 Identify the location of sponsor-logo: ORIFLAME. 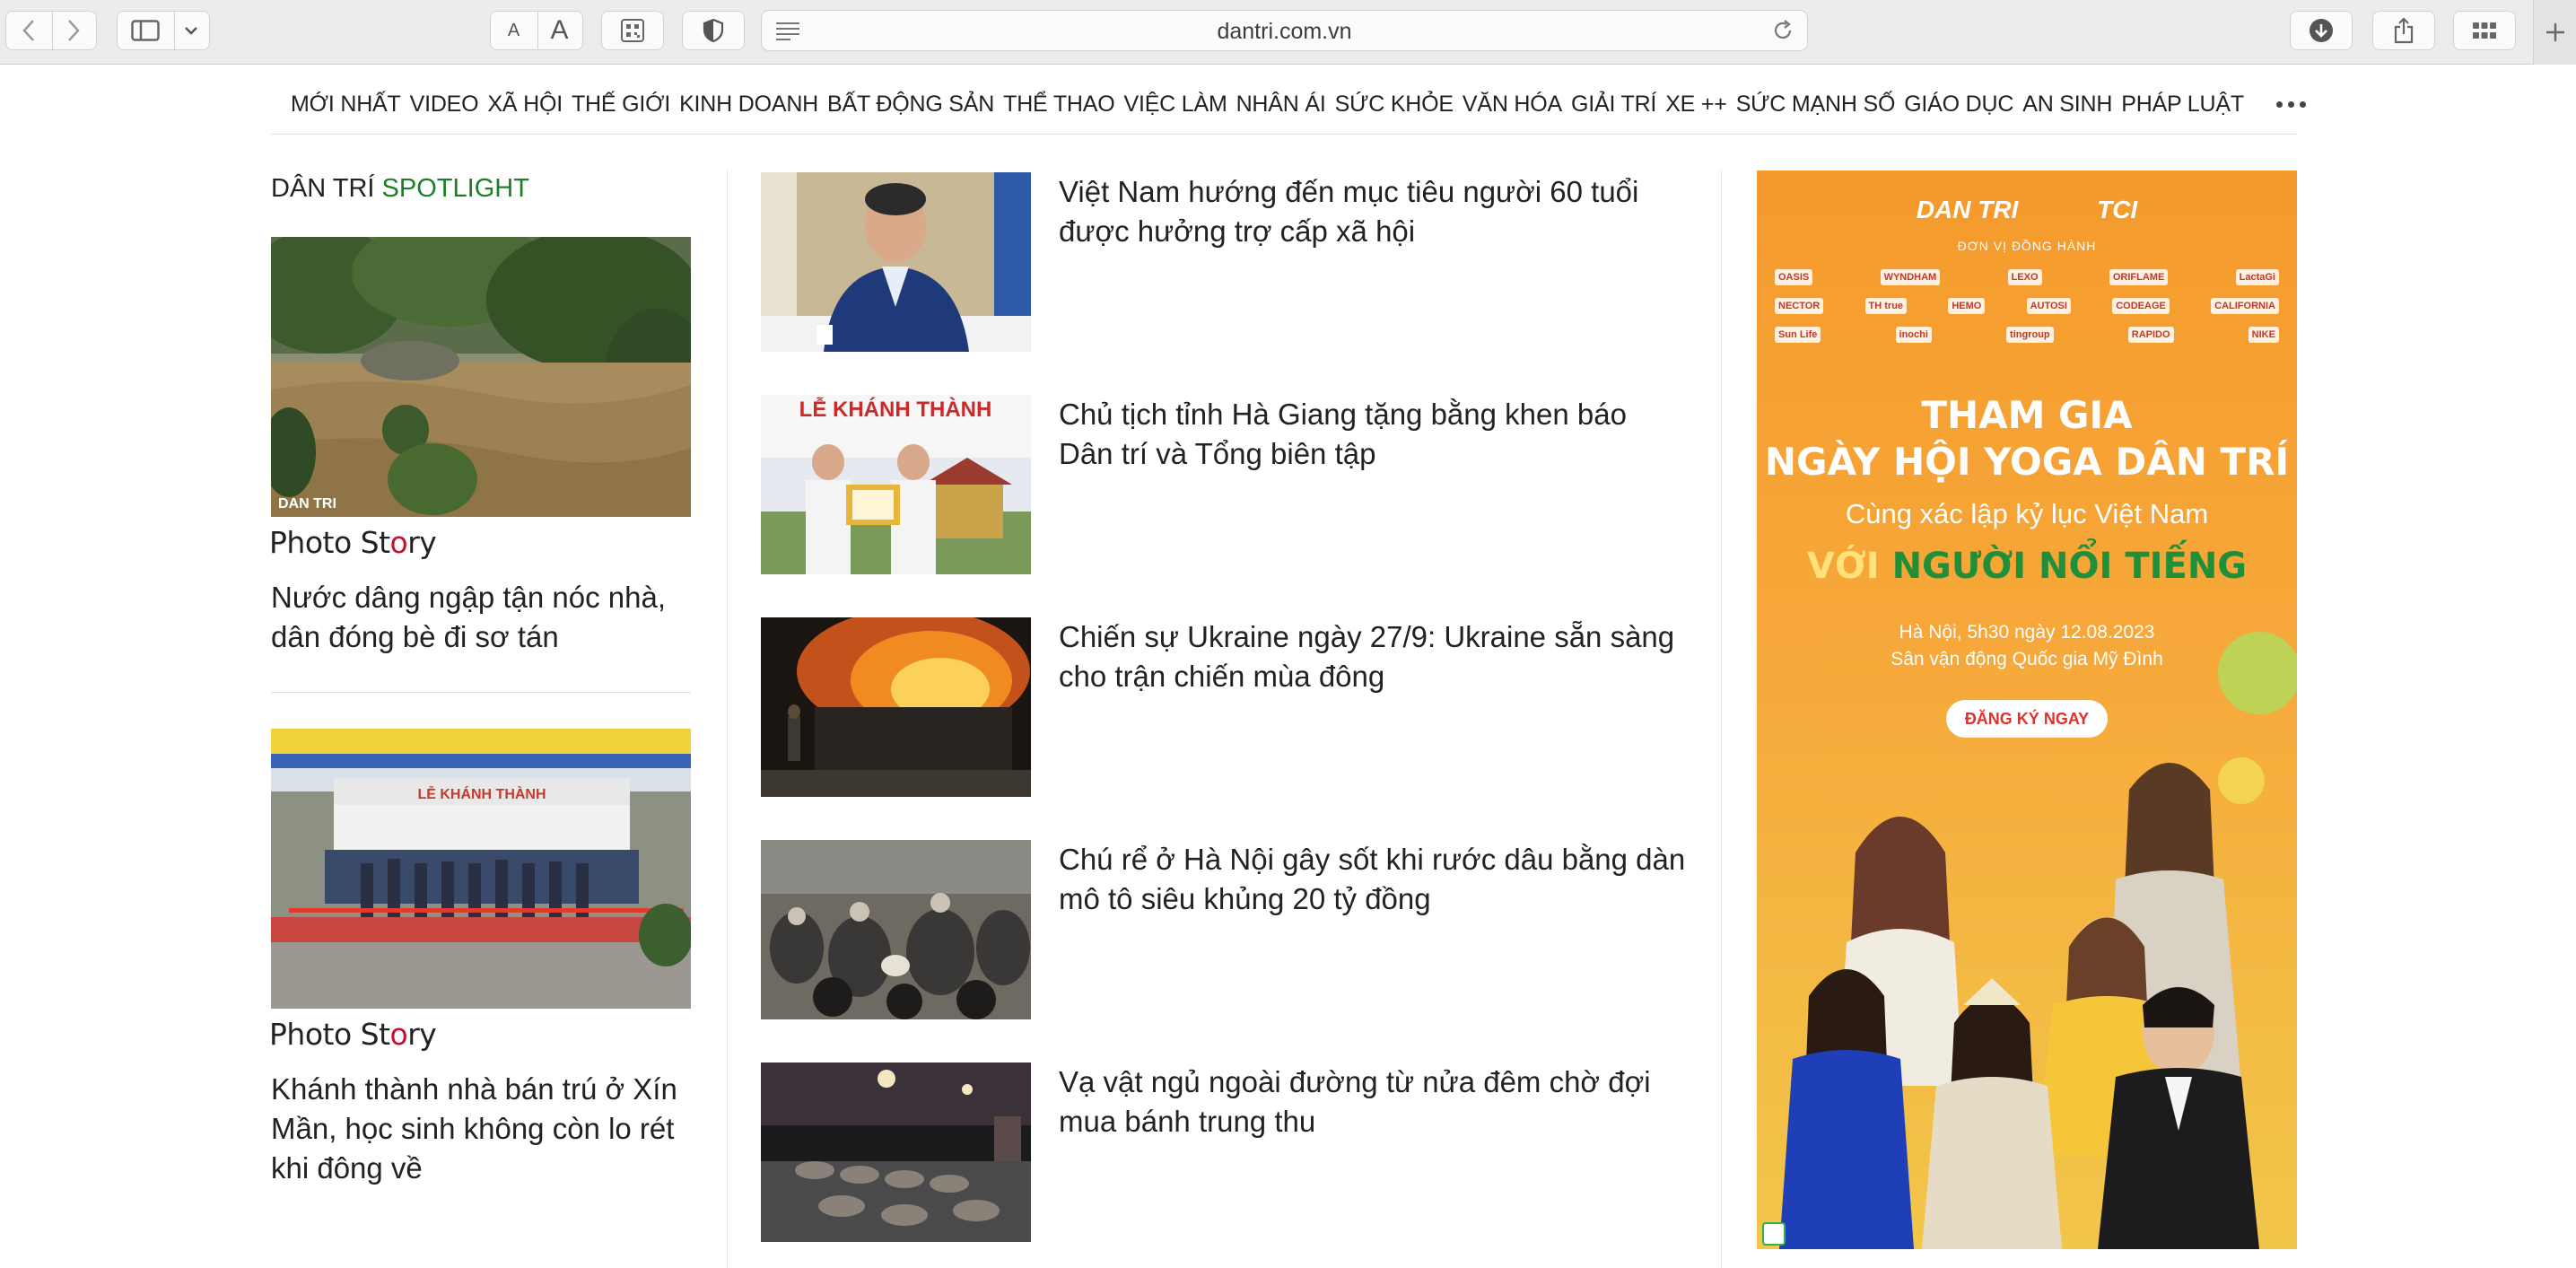
(2139, 277).